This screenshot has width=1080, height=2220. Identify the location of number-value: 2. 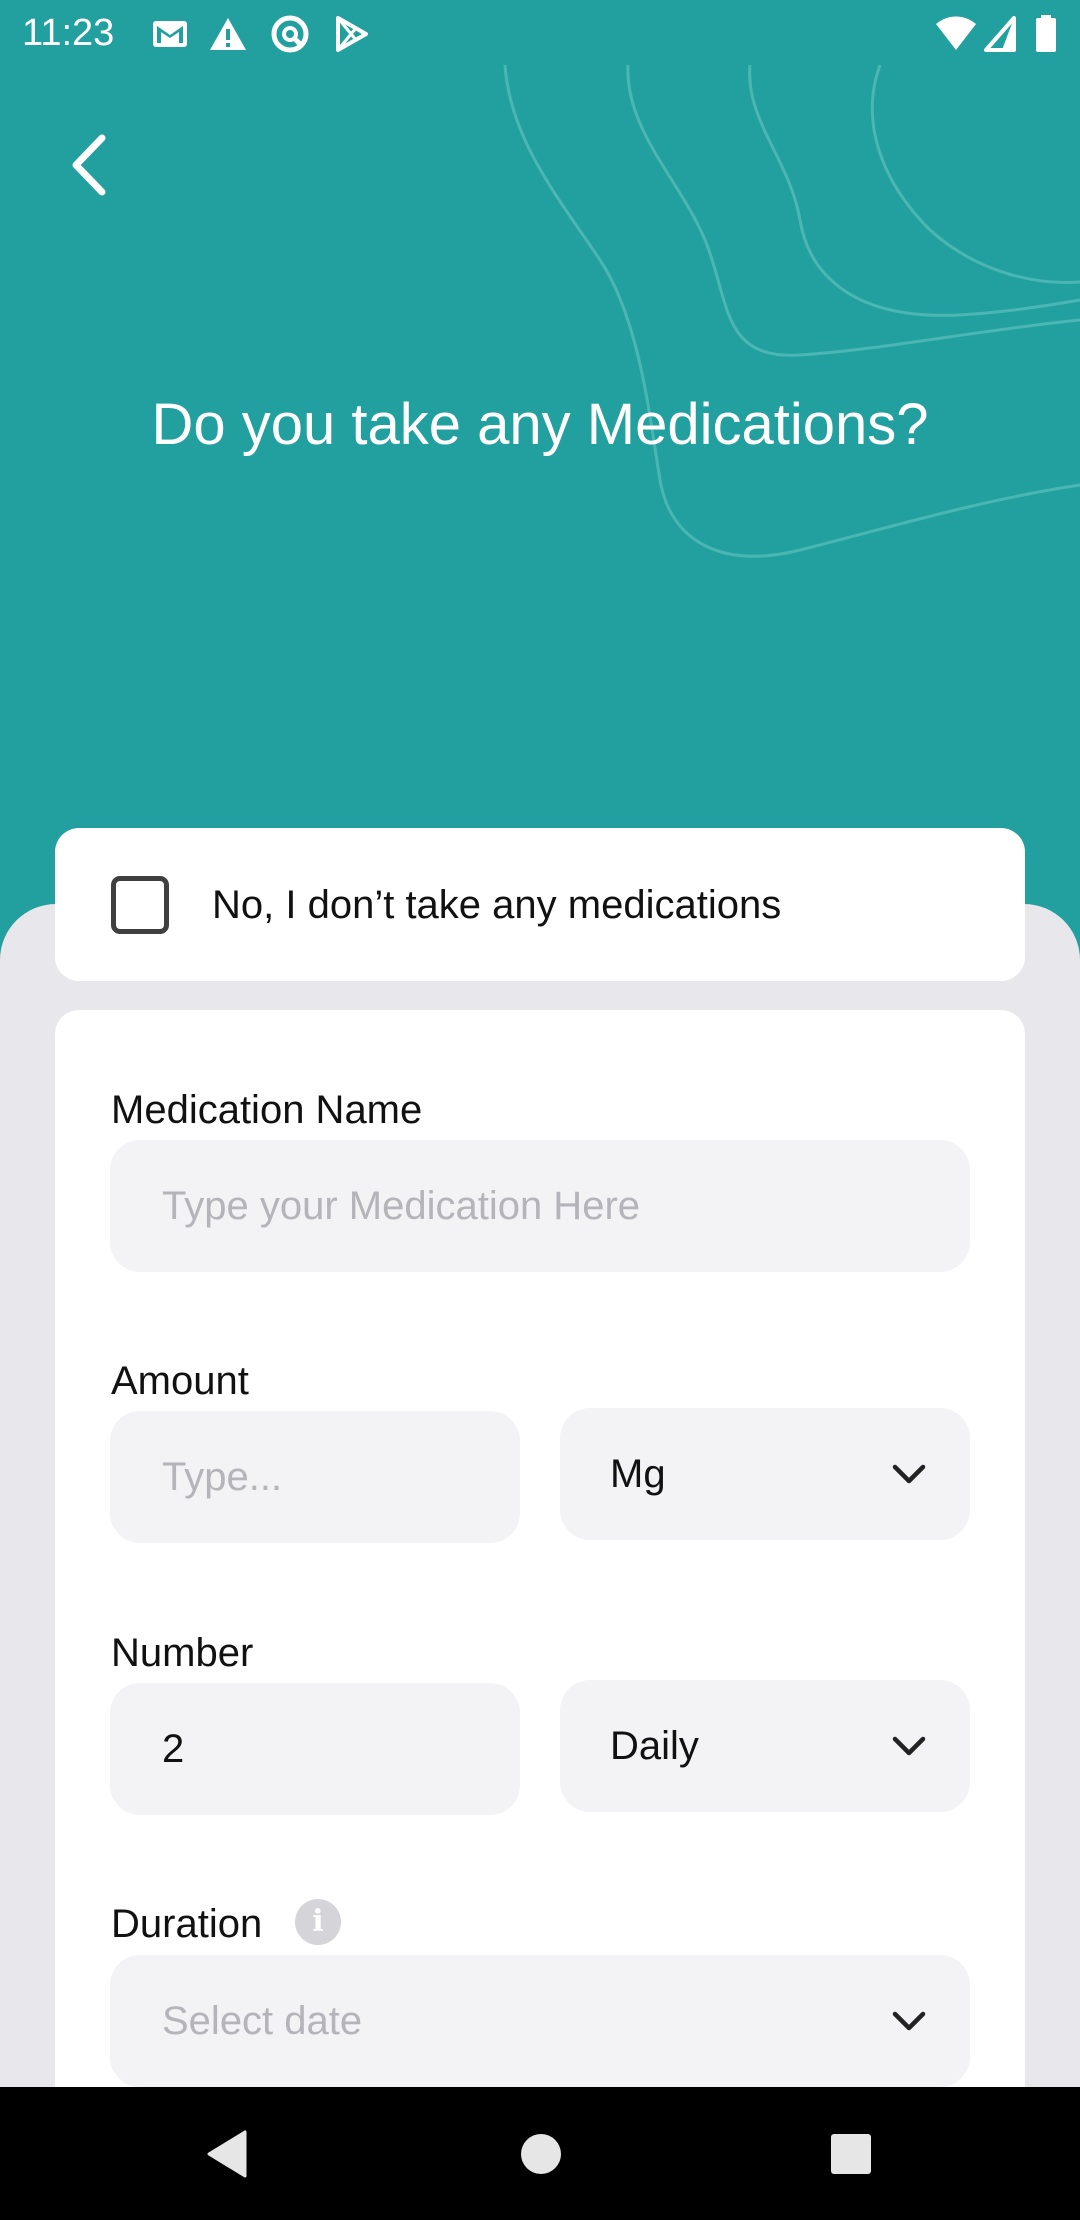
(173, 1748).